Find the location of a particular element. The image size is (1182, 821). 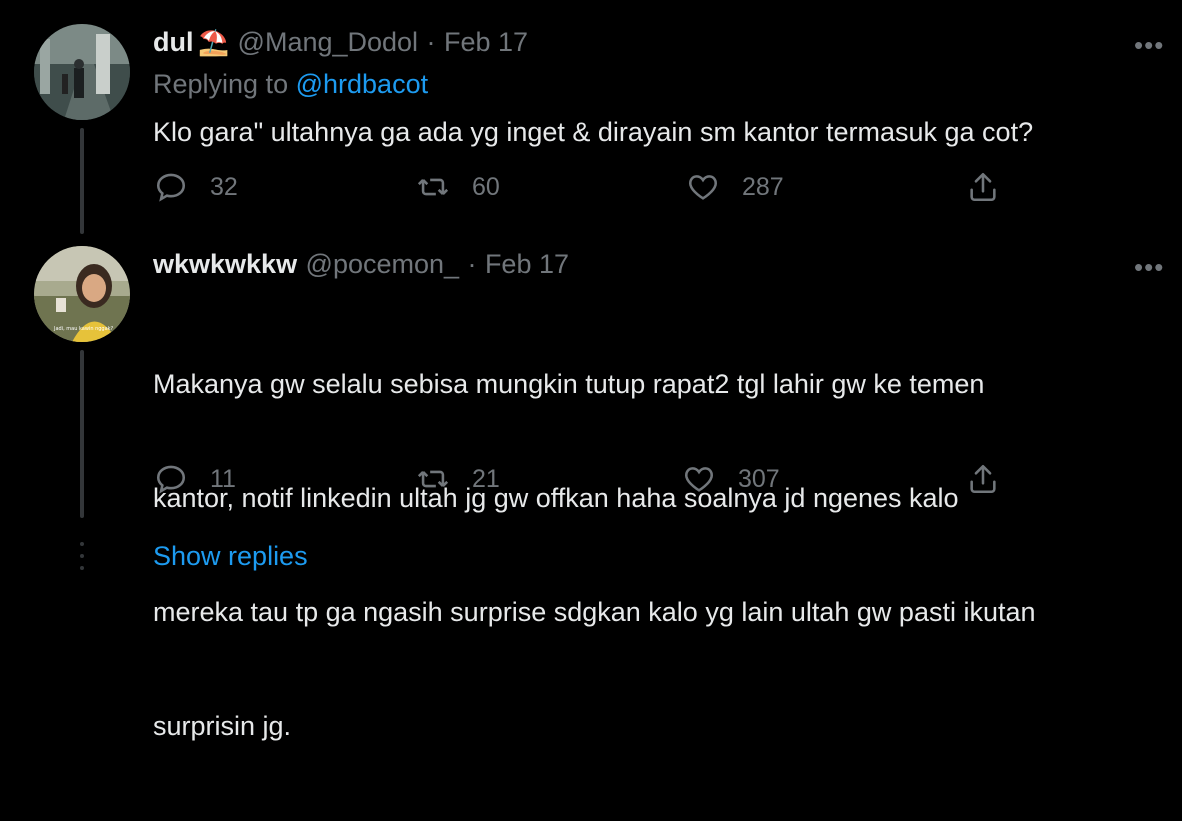

handle: @Mang_Dodol is located at coordinates (328, 42).